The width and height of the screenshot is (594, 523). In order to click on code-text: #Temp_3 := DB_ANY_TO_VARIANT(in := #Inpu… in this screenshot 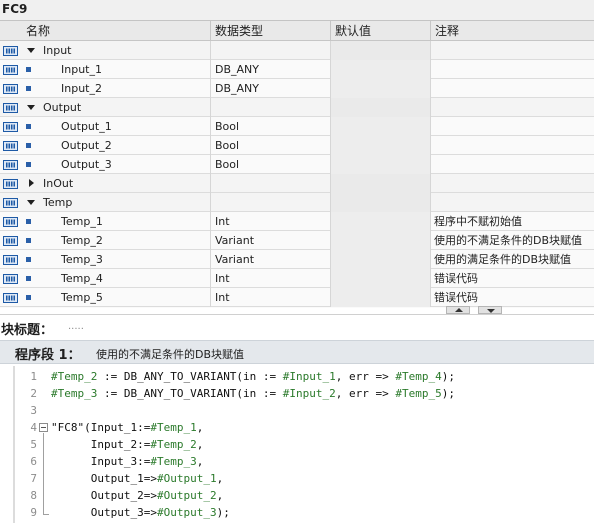, I will do `click(253, 393)`.